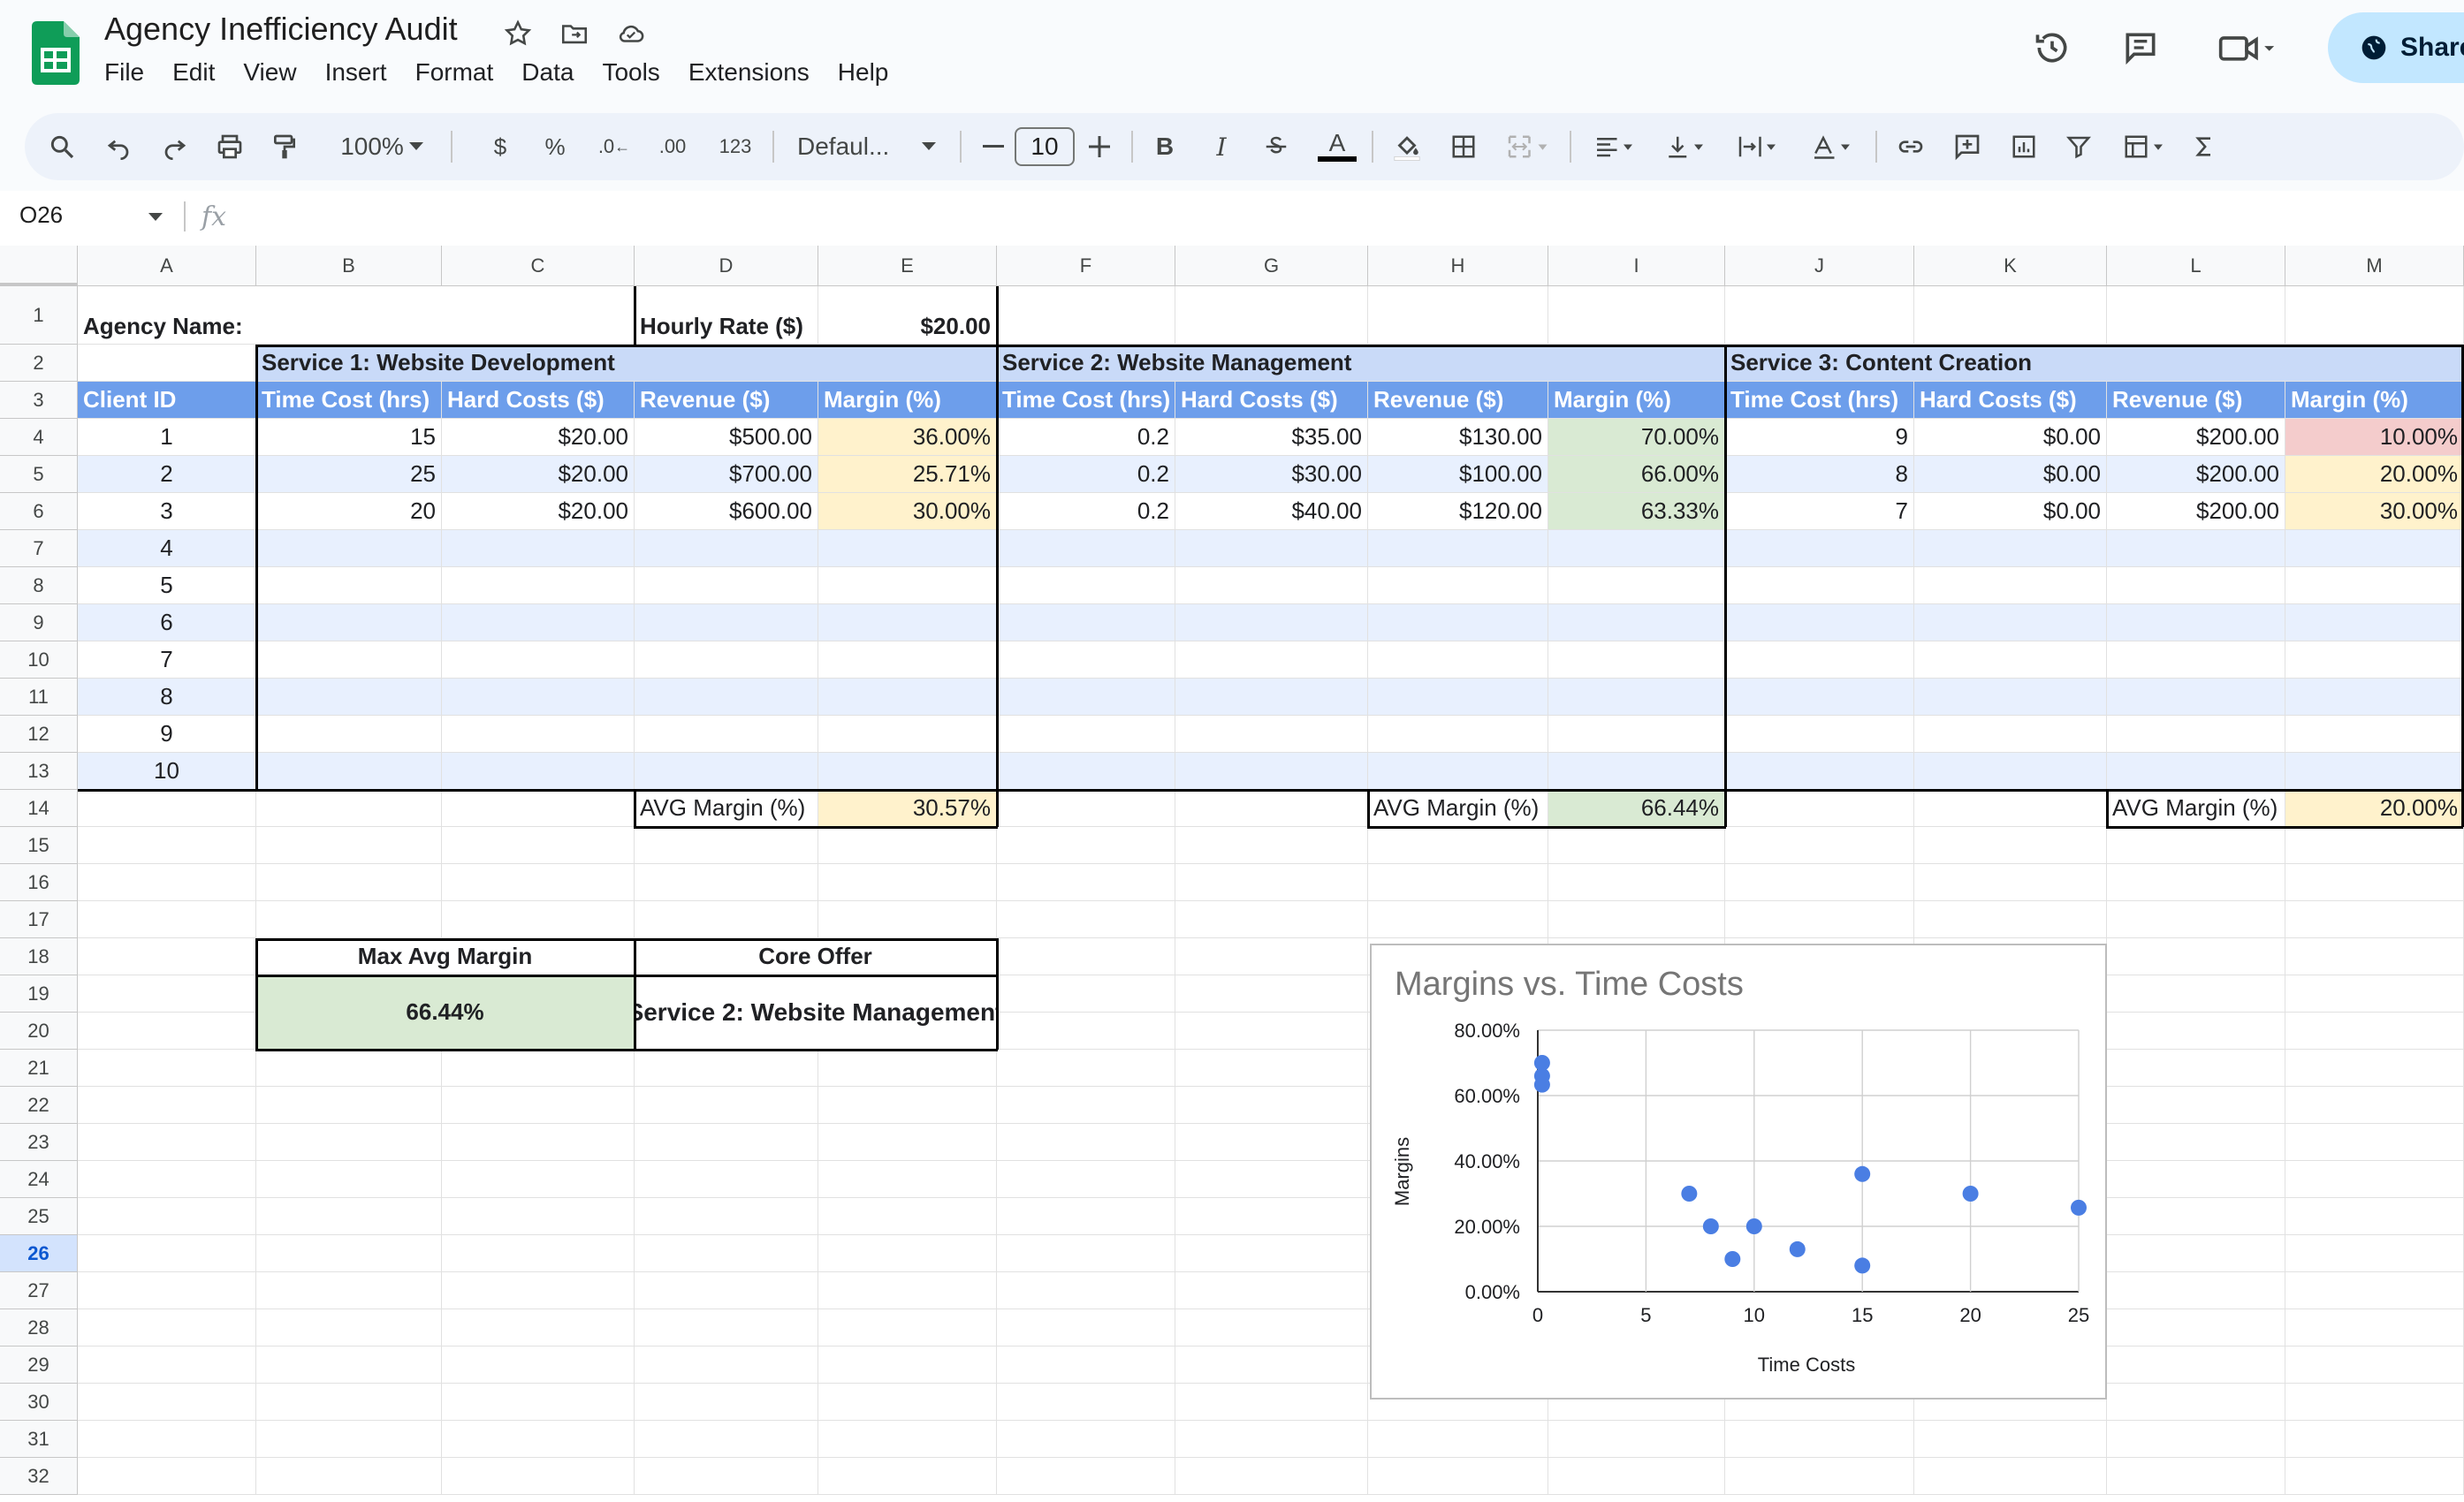  What do you see at coordinates (39, 400) in the screenshot?
I see `row-header-3: 3` at bounding box center [39, 400].